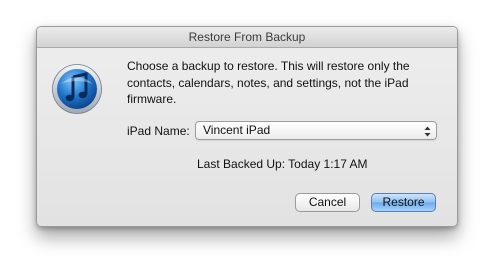  What do you see at coordinates (316, 130) in the screenshot?
I see `ipad-name-select: Vincent iPad` at bounding box center [316, 130].